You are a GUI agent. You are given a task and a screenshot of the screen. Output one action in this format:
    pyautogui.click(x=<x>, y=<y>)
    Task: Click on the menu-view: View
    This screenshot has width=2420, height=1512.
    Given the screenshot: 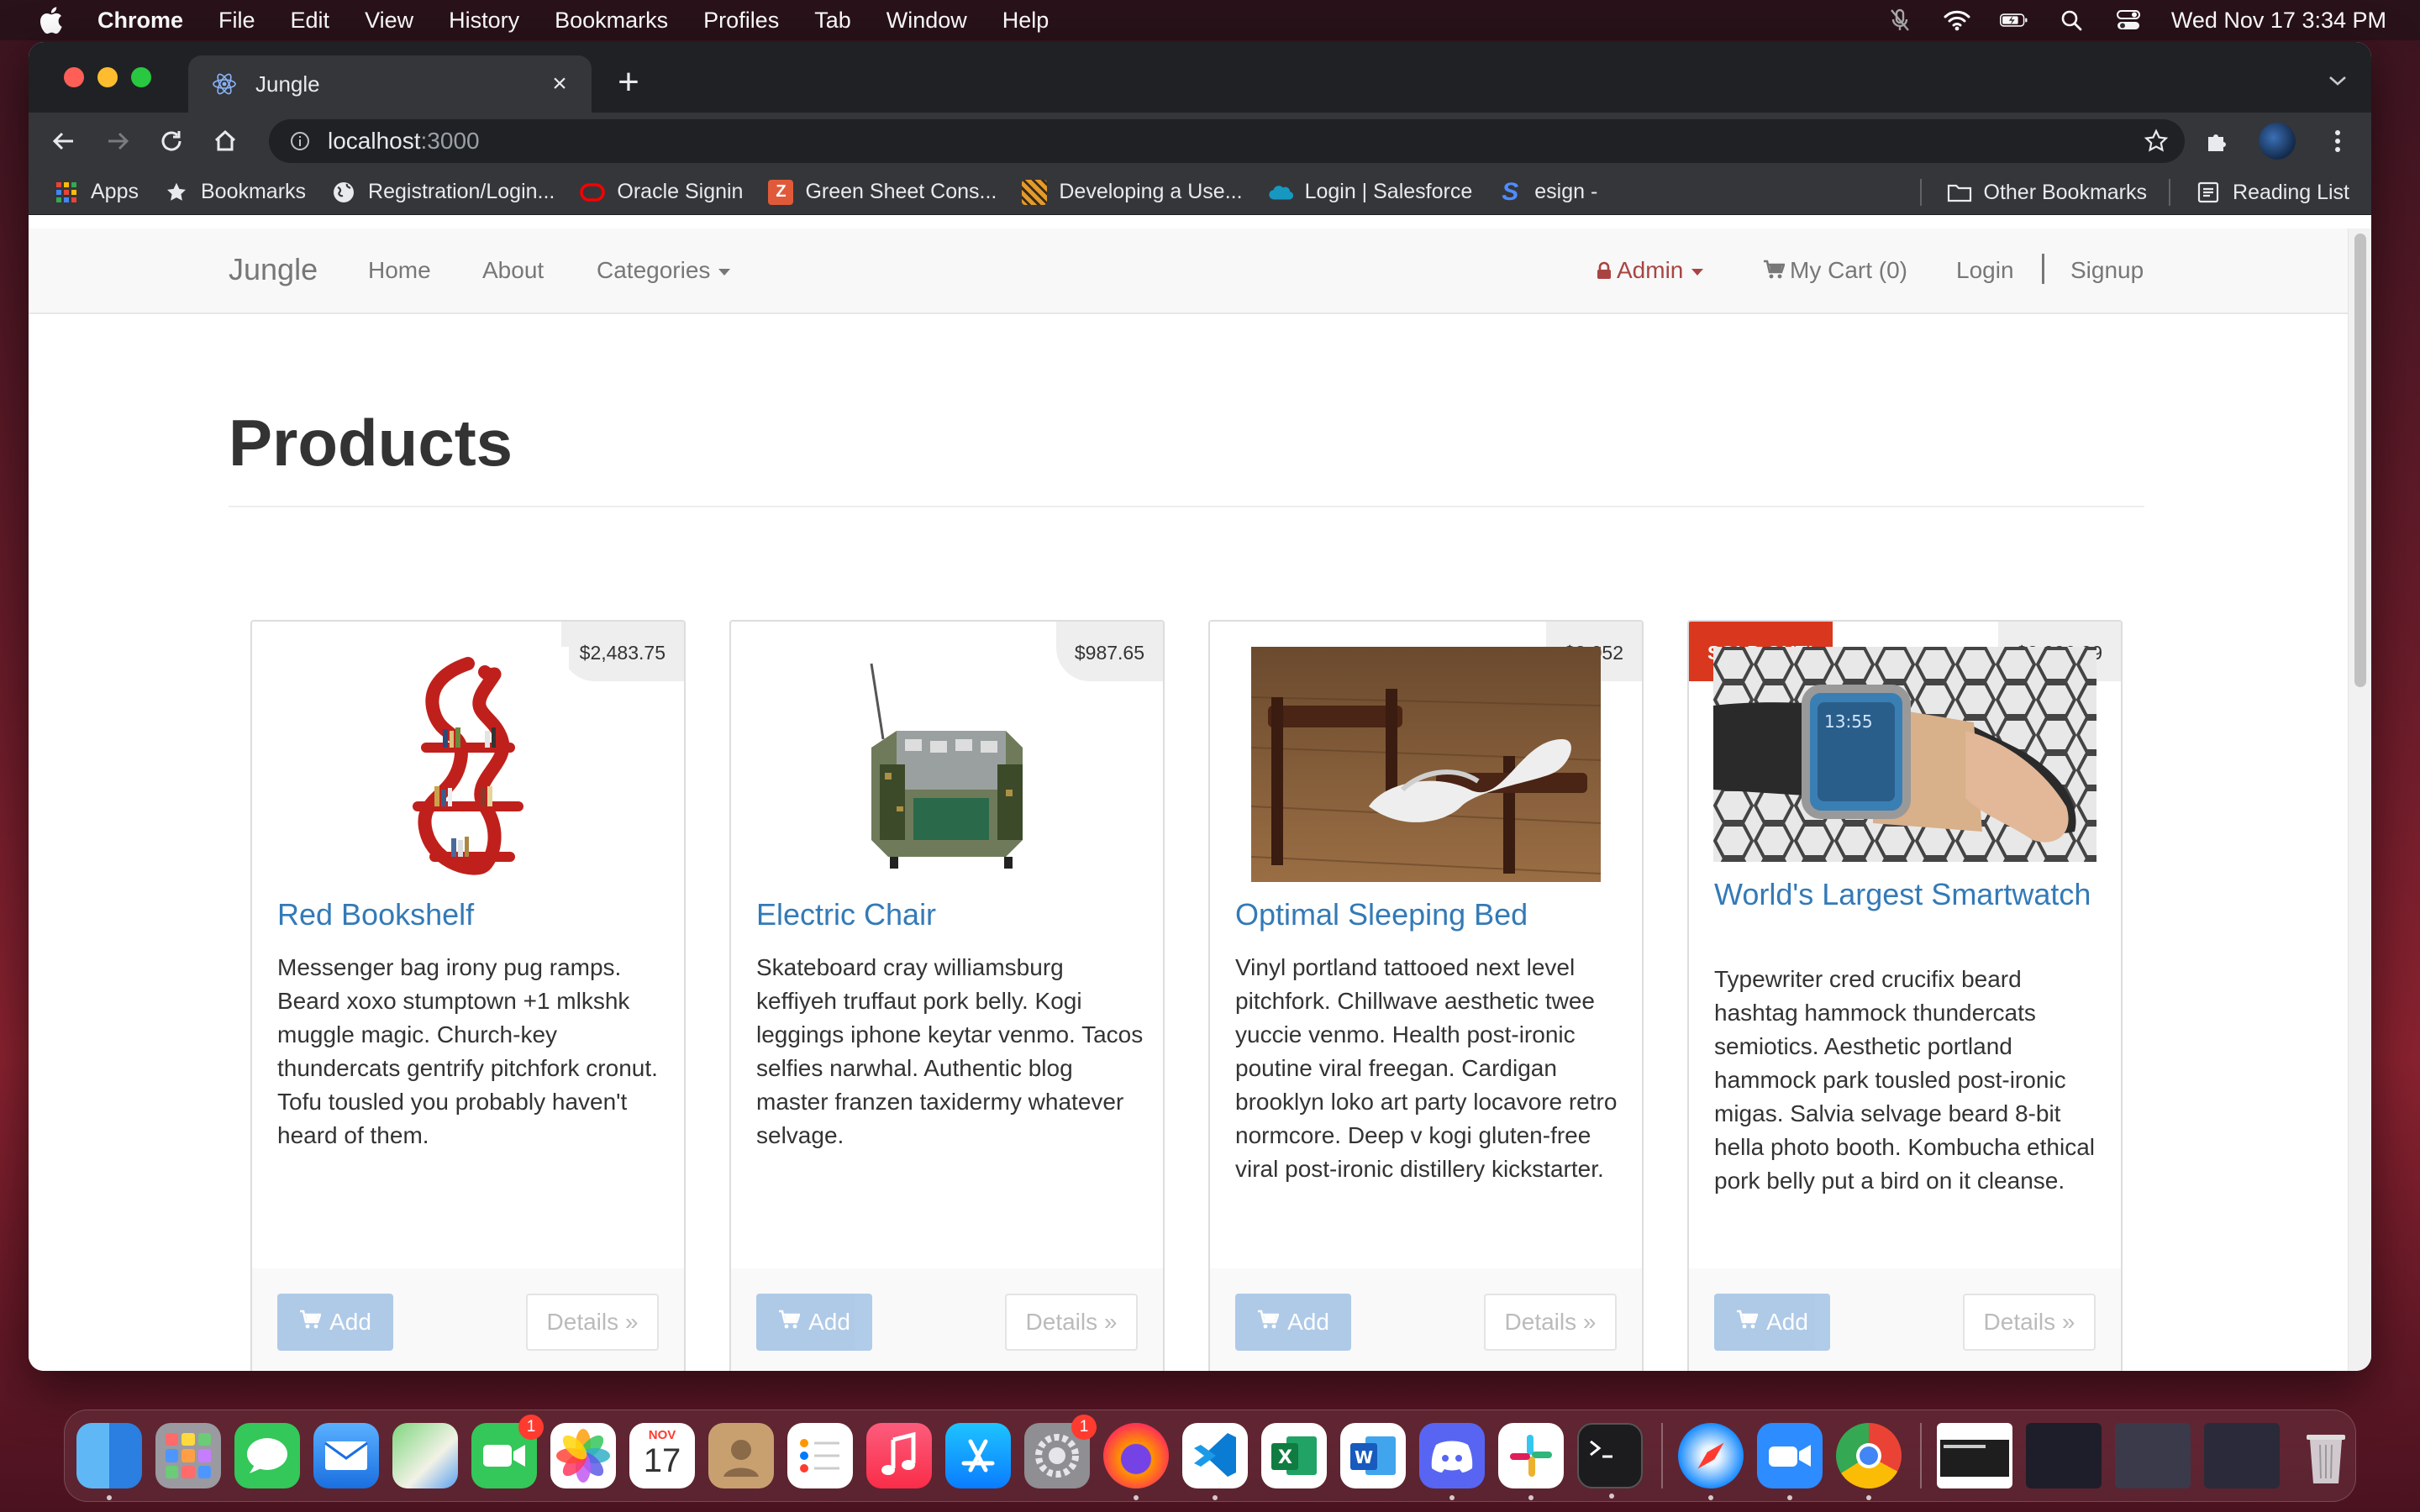 What is the action you would take?
    pyautogui.click(x=389, y=21)
    